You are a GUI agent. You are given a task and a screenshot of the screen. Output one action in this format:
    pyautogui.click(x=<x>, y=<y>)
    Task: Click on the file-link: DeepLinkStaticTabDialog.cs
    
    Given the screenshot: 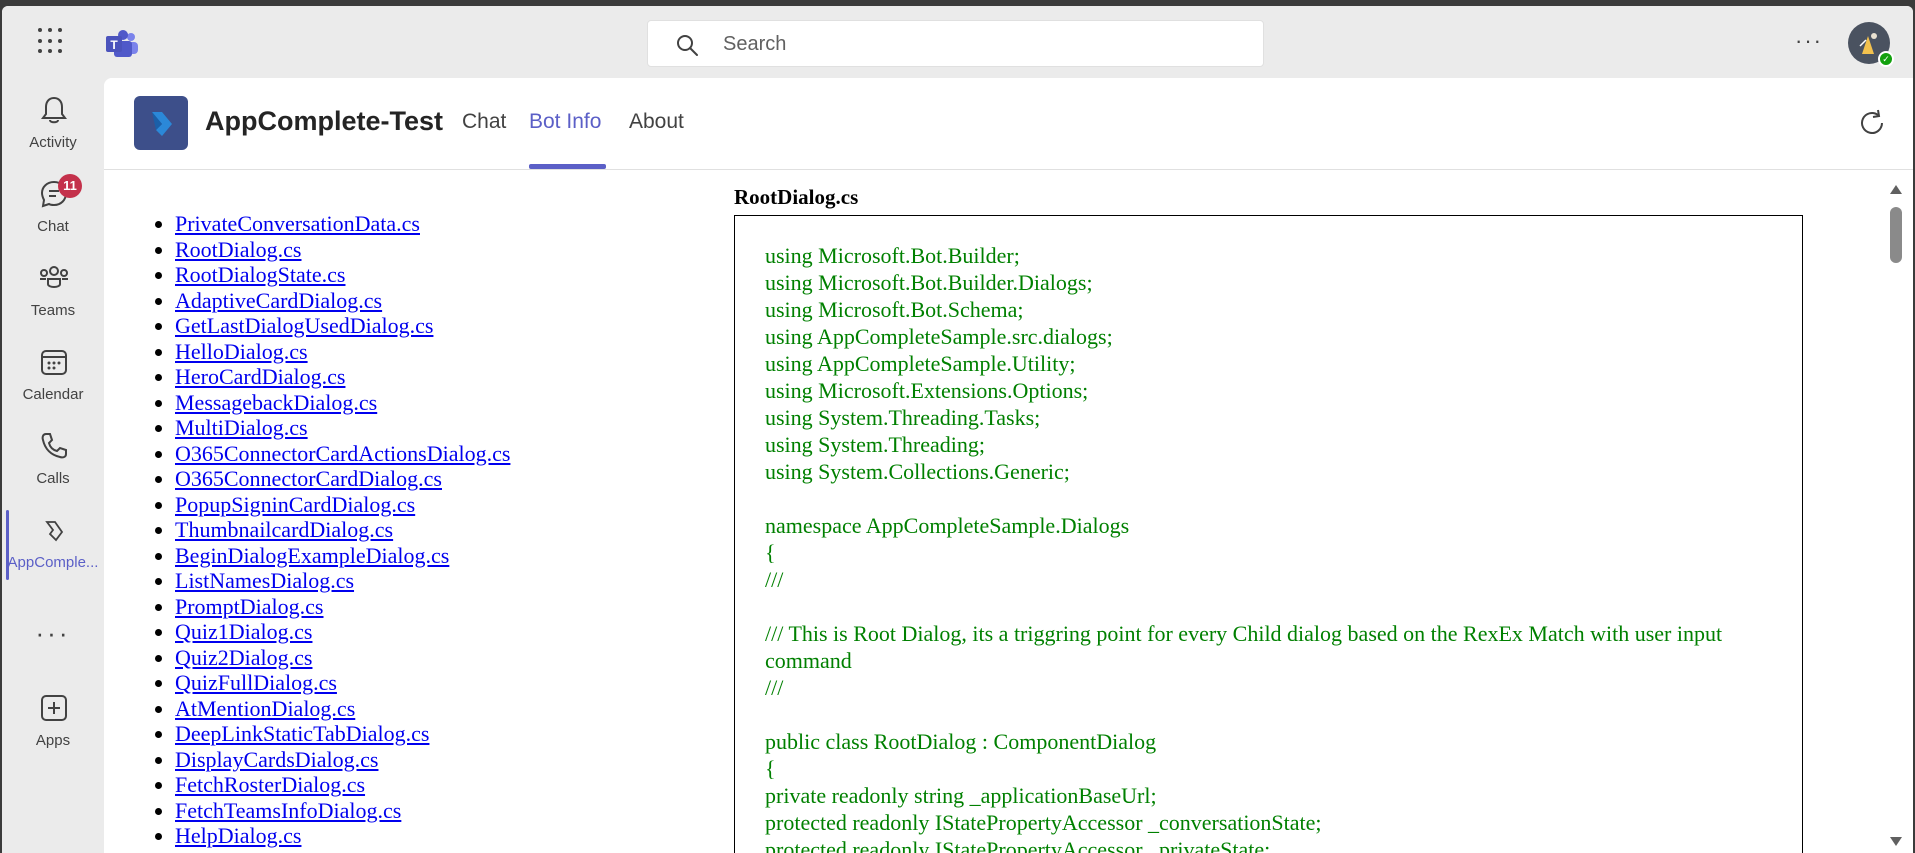 What is the action you would take?
    pyautogui.click(x=302, y=733)
    